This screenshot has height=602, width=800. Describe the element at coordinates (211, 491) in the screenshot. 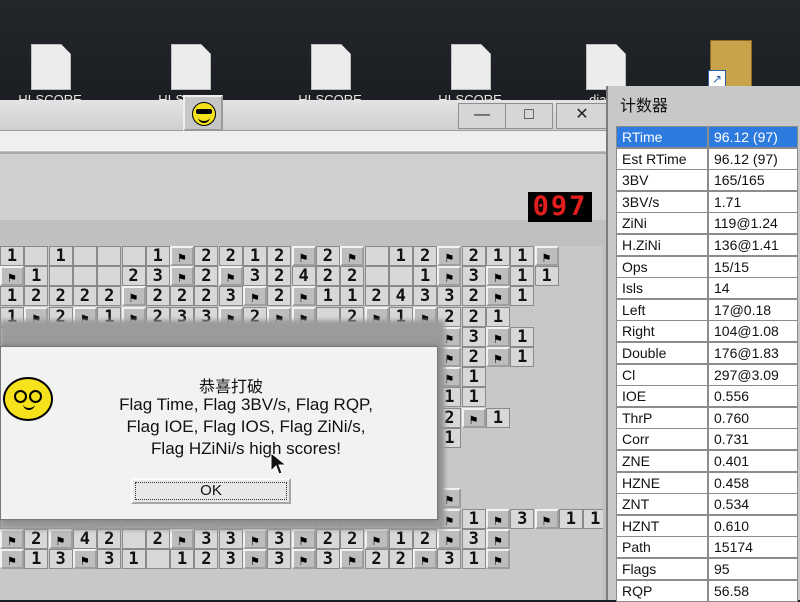

I see `ok-button: OK` at that location.